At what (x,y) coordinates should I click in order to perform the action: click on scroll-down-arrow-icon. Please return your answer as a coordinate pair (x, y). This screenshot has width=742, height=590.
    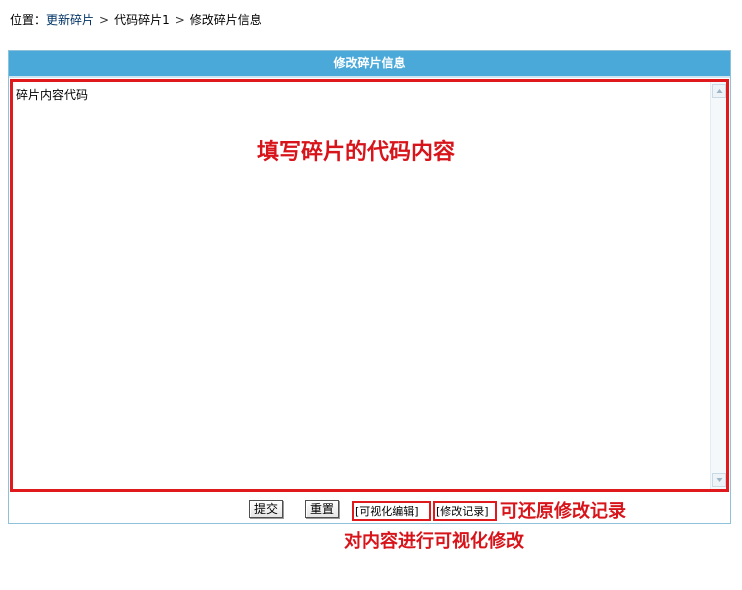
    Looking at the image, I should click on (719, 480).